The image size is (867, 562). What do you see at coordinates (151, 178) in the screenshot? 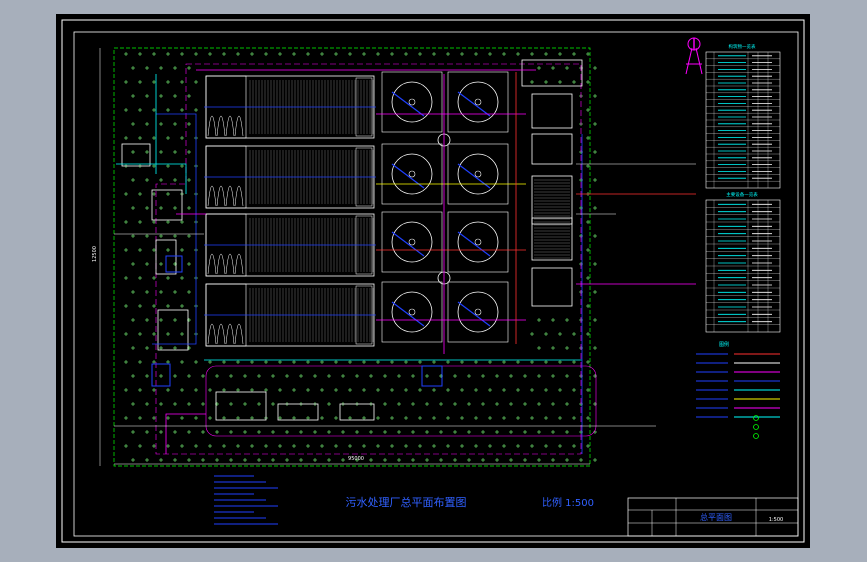
I see `pipe-line` at bounding box center [151, 178].